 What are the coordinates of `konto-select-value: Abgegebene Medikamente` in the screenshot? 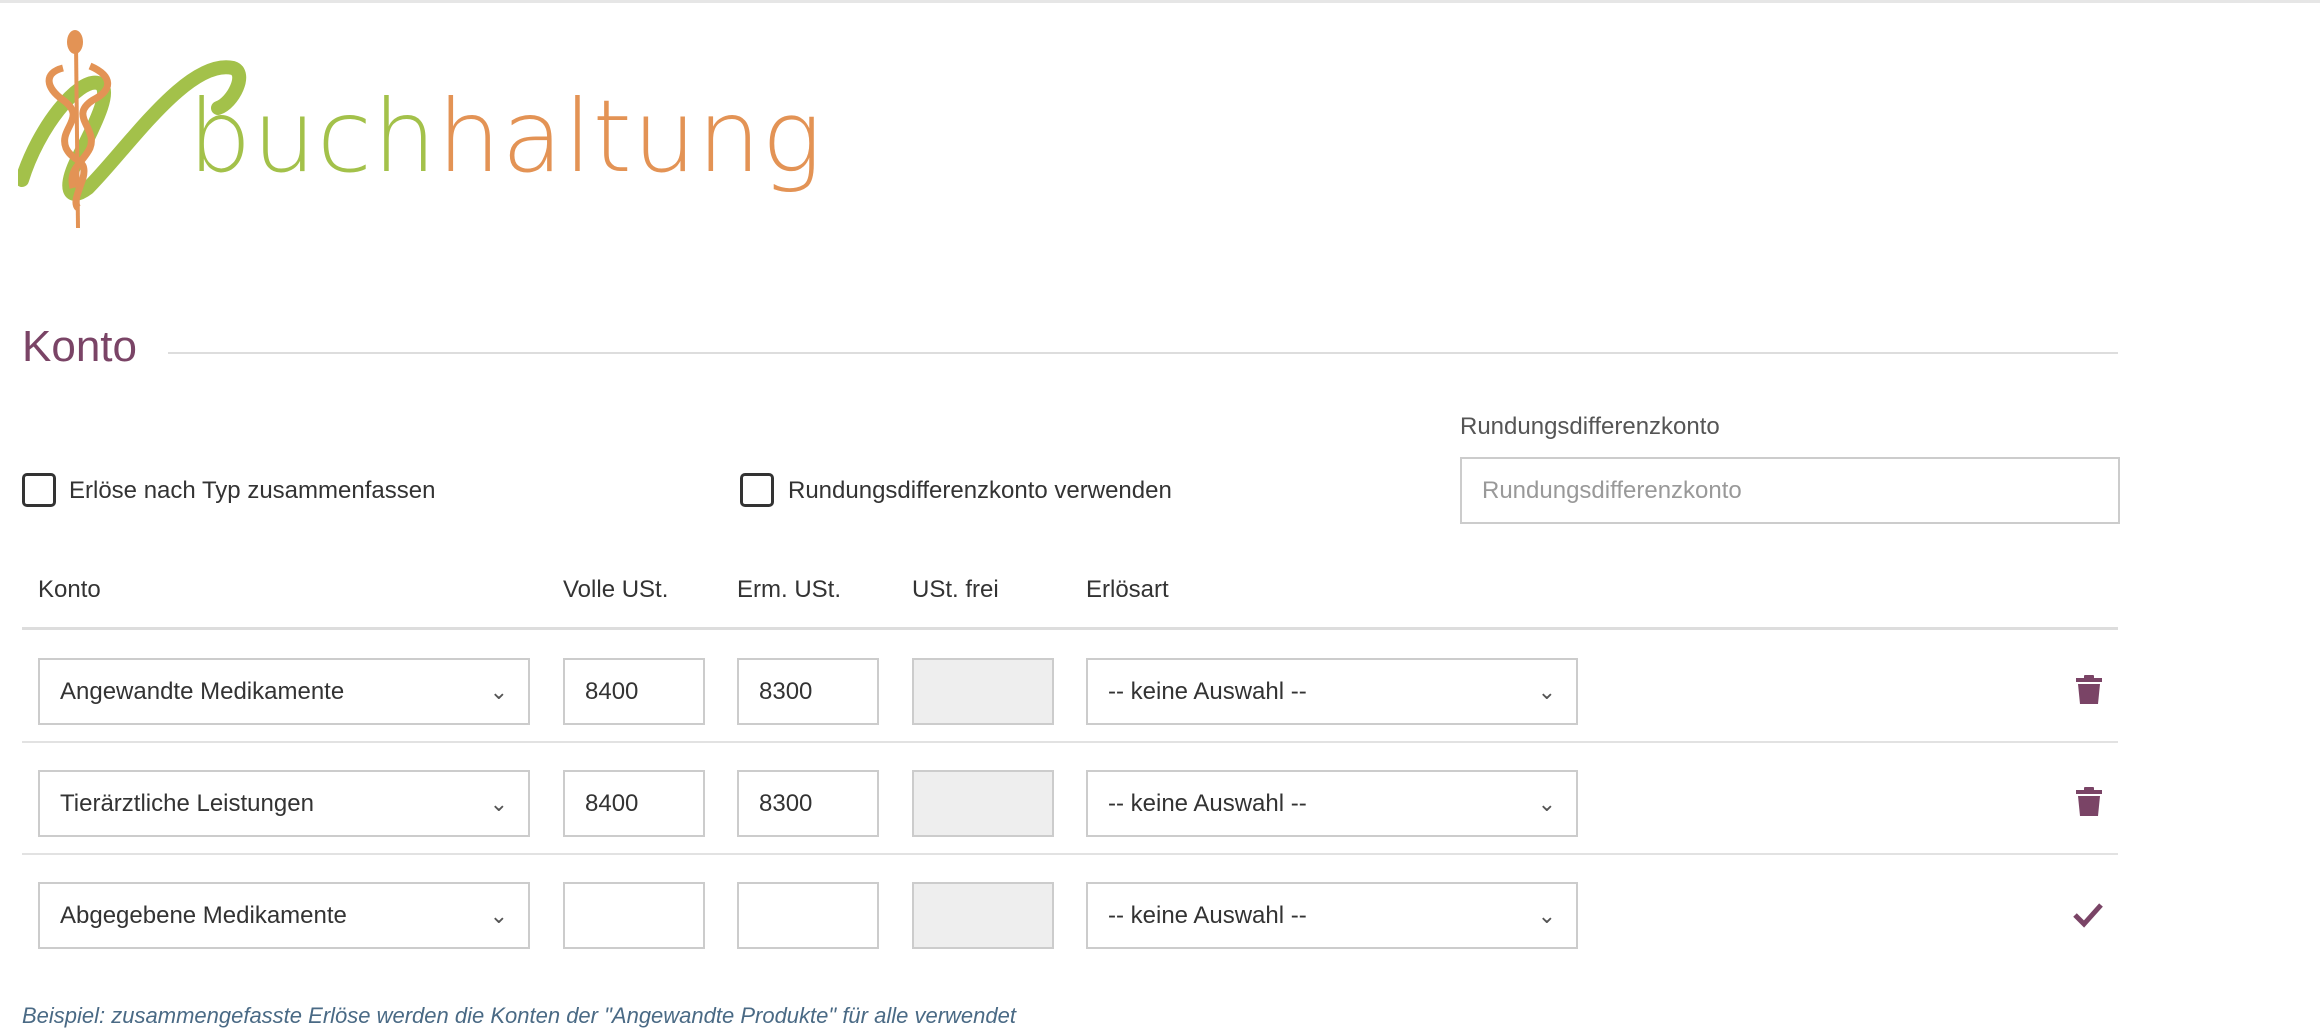 It's located at (203, 915).